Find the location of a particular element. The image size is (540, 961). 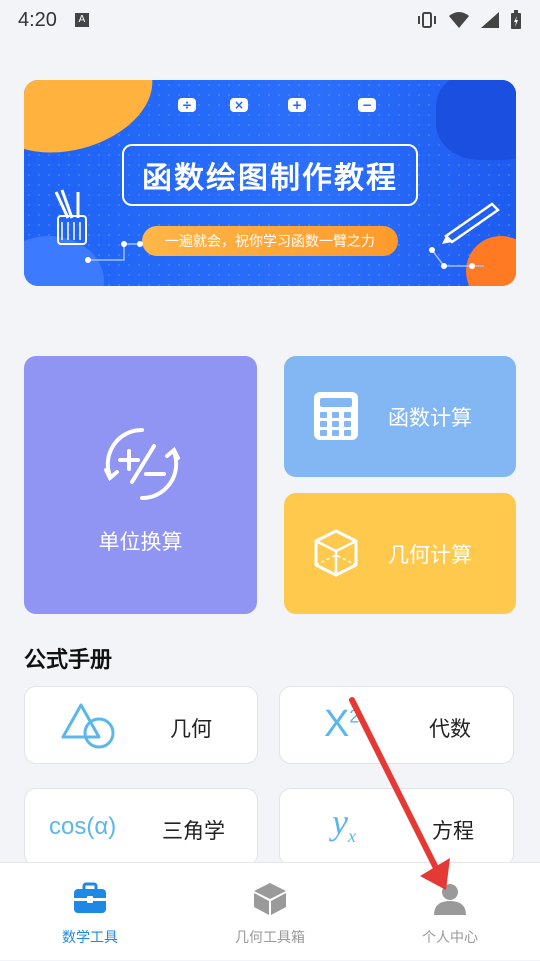

y-x-base: y is located at coordinates (340, 822).